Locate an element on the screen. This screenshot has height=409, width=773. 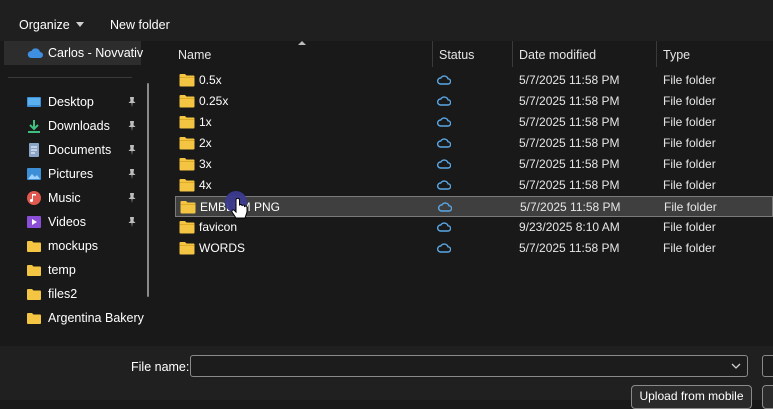
sidebar-item-documents: Documents is located at coordinates (76, 150).